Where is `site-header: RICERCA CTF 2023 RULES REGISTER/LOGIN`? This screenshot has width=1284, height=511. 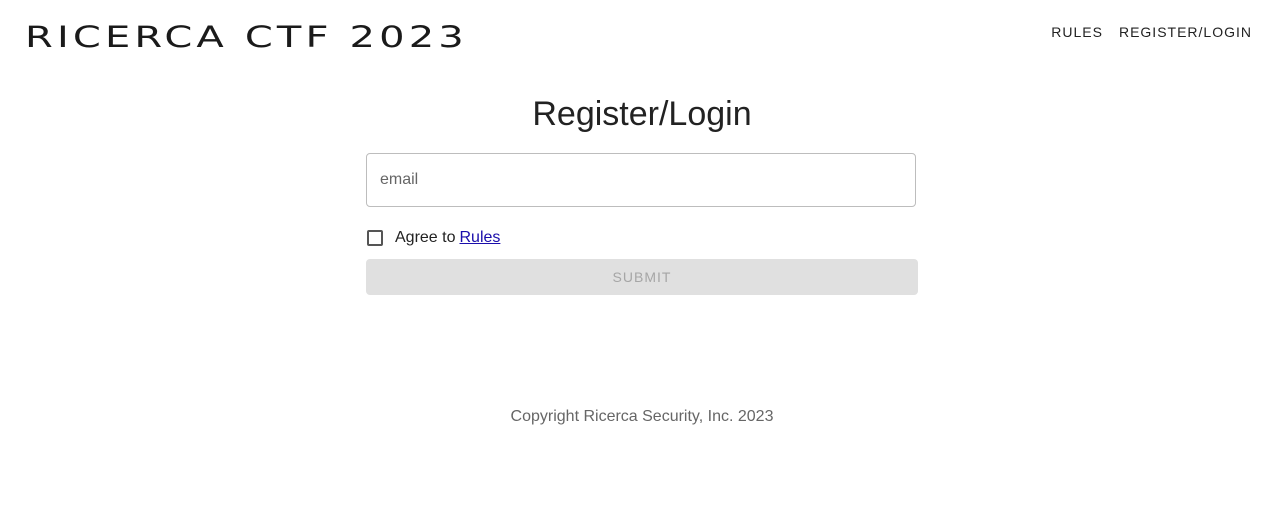
site-header: RICERCA CTF 2023 RULES REGISTER/LOGIN is located at coordinates (642, 33).